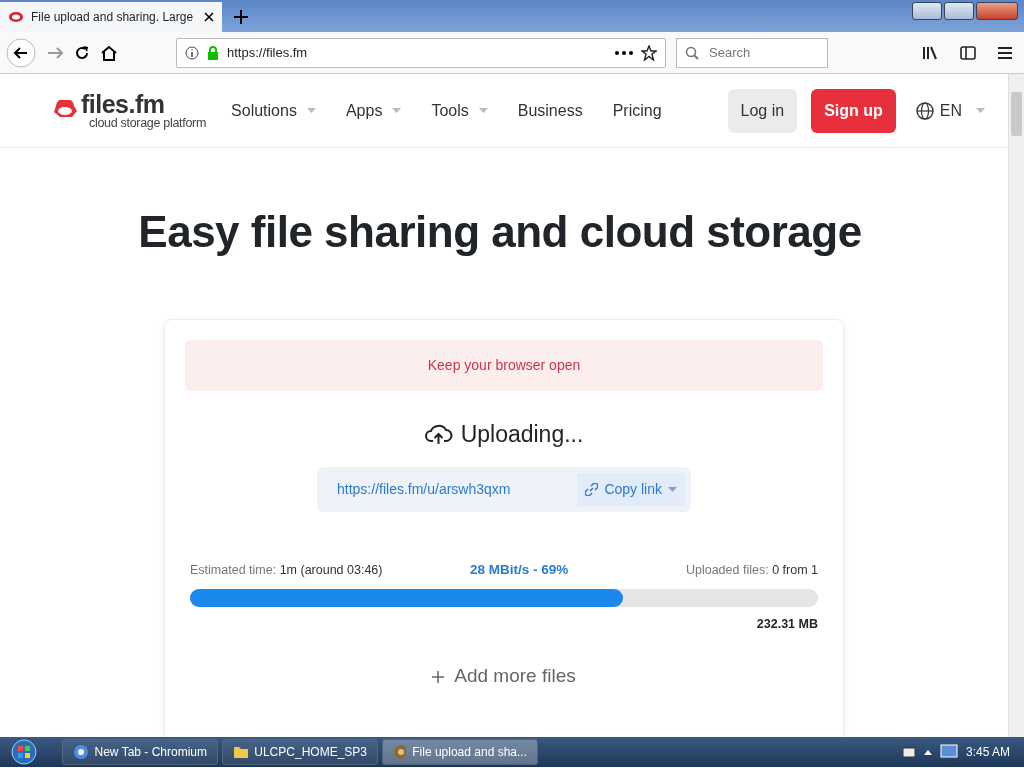  Describe the element at coordinates (500, 232) in the screenshot. I see `page-heading: Easy file sharing and cloud storage` at that location.